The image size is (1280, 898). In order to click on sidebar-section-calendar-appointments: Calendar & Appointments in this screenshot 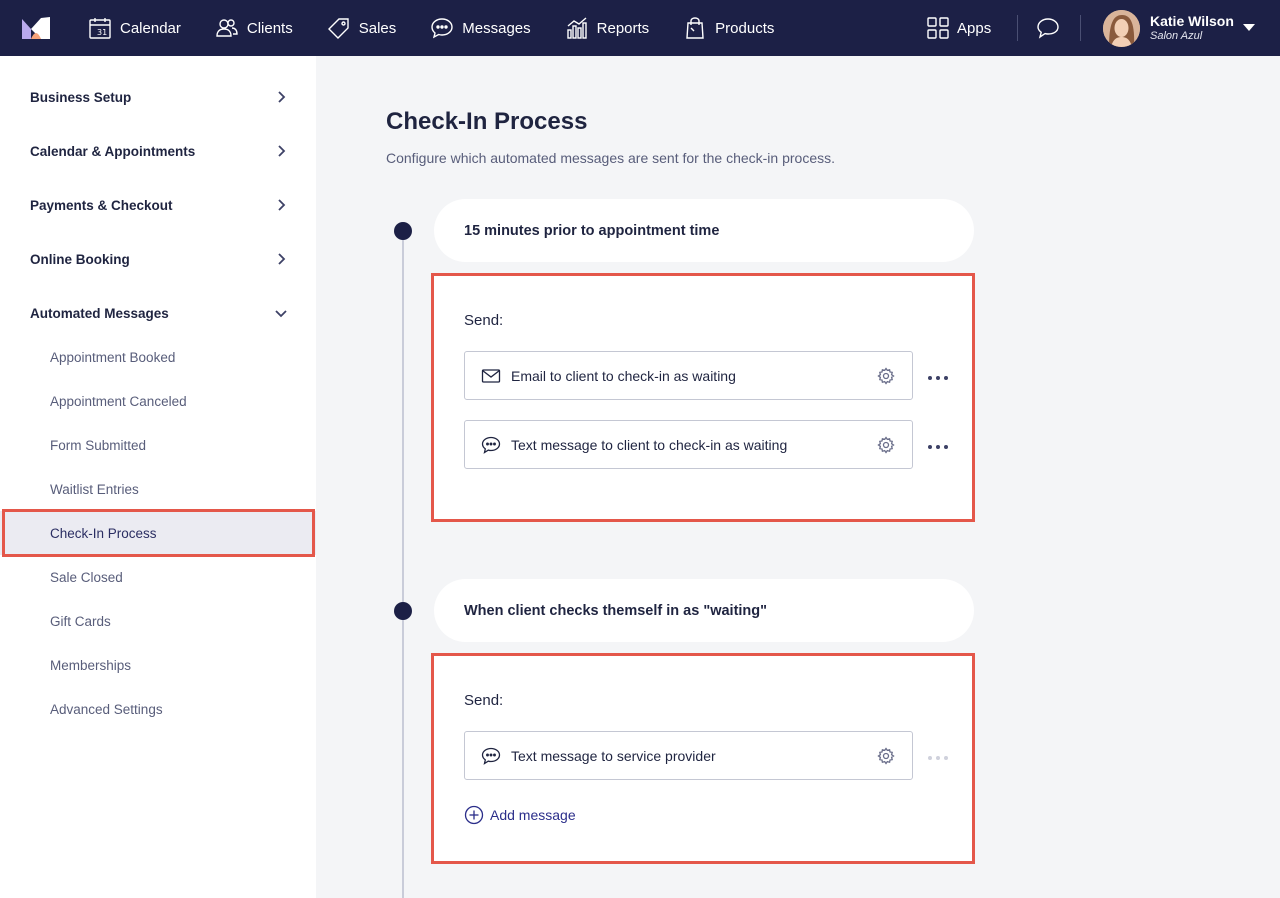, I will do `click(158, 151)`.